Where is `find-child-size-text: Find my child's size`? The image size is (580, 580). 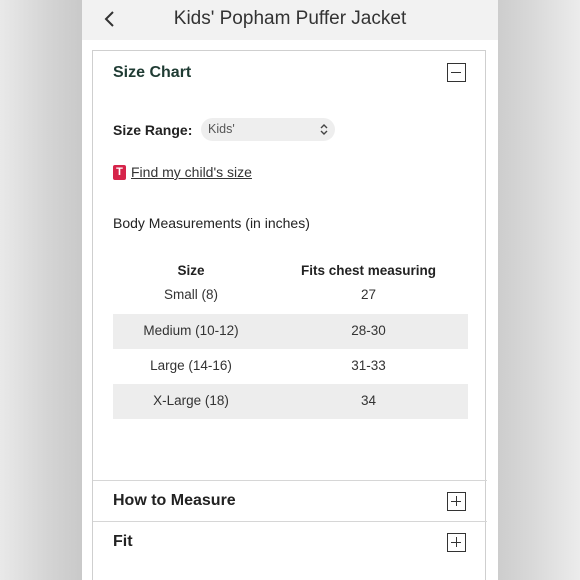
find-child-size-text: Find my child's size is located at coordinates (191, 172).